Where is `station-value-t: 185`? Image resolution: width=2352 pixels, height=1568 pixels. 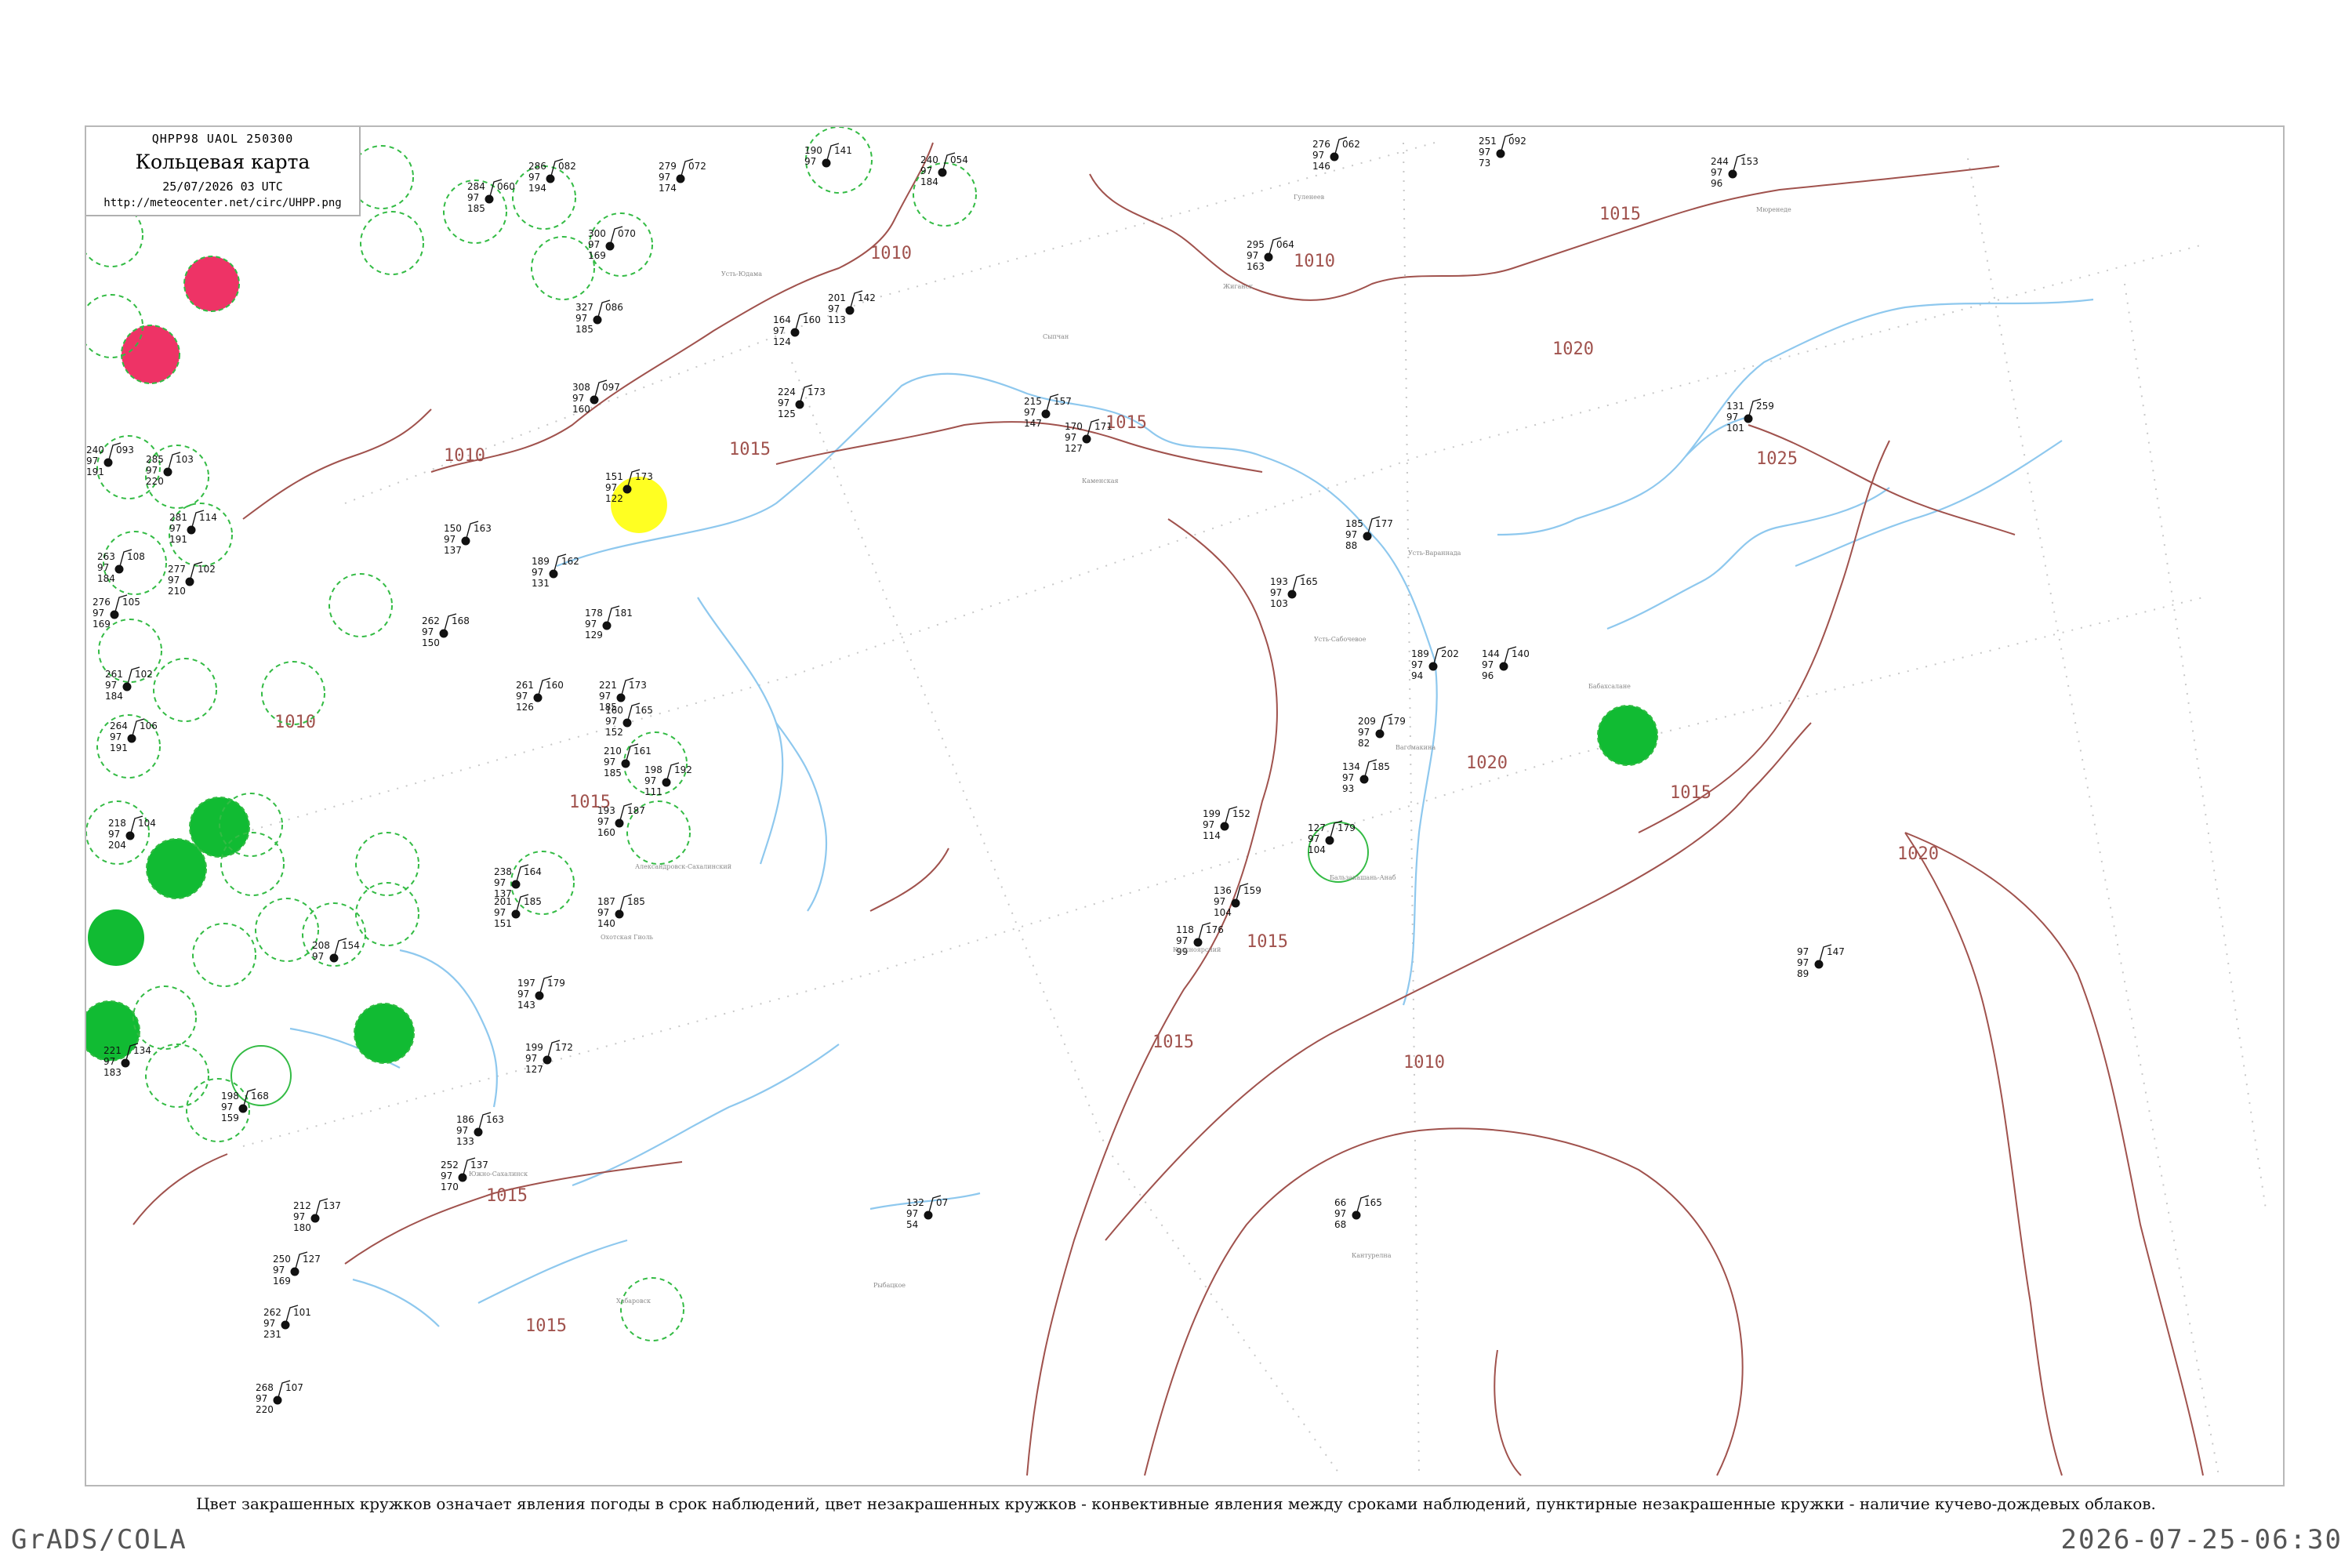 station-value-t: 185 is located at coordinates (584, 329).